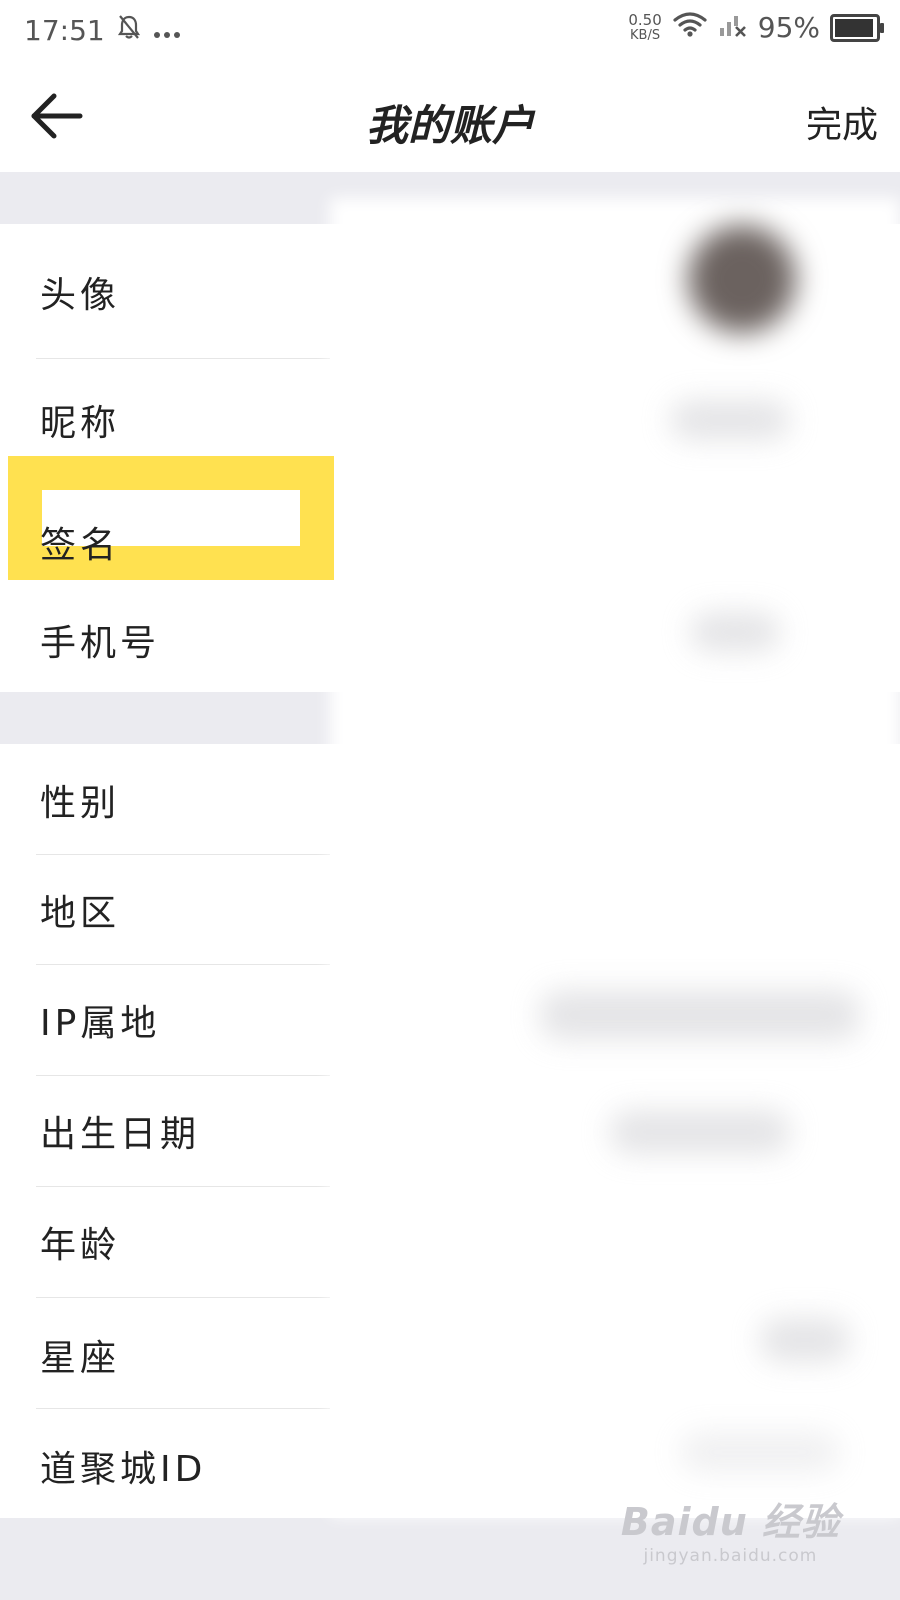 The width and height of the screenshot is (900, 1600). Describe the element at coordinates (645, 19) in the screenshot. I see `network-speed-value: 0.50` at that location.